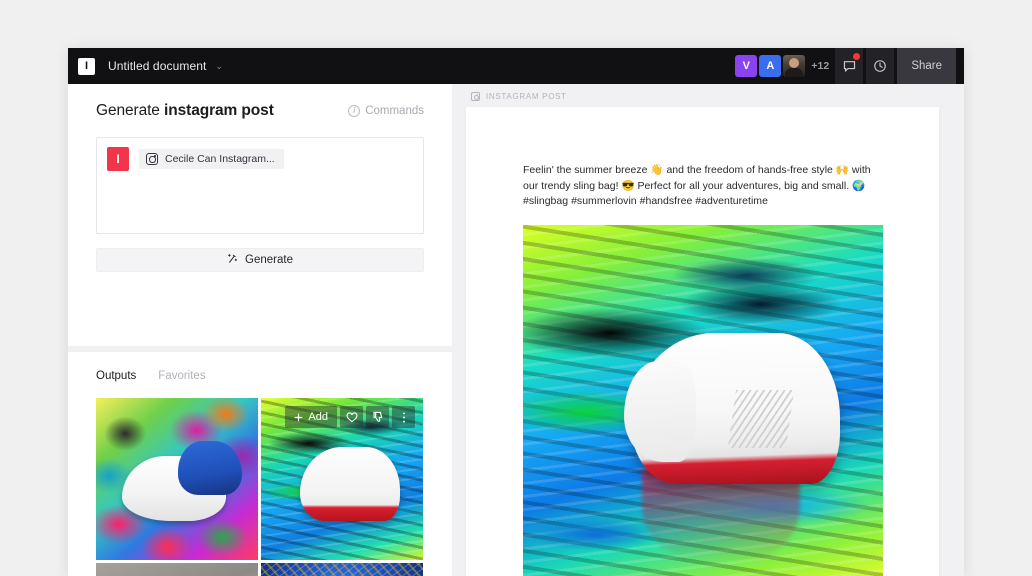  I want to click on collaborator-avatar-v: V, so click(746, 66).